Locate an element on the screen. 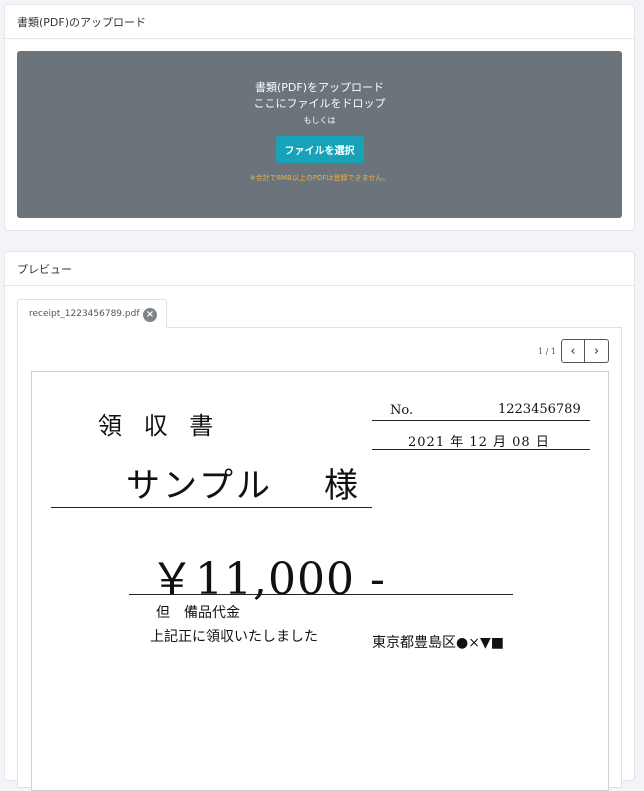 The width and height of the screenshot is (644, 791). preview-card-header: プレビュー is located at coordinates (319, 269).